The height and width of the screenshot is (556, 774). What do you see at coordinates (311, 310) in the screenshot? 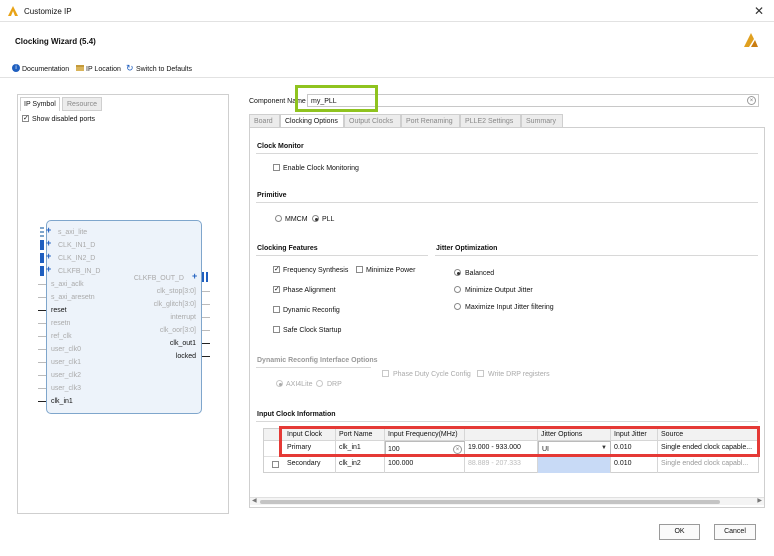
I see `dynamic-reconfig-label: Dynamic Reconfig` at bounding box center [311, 310].